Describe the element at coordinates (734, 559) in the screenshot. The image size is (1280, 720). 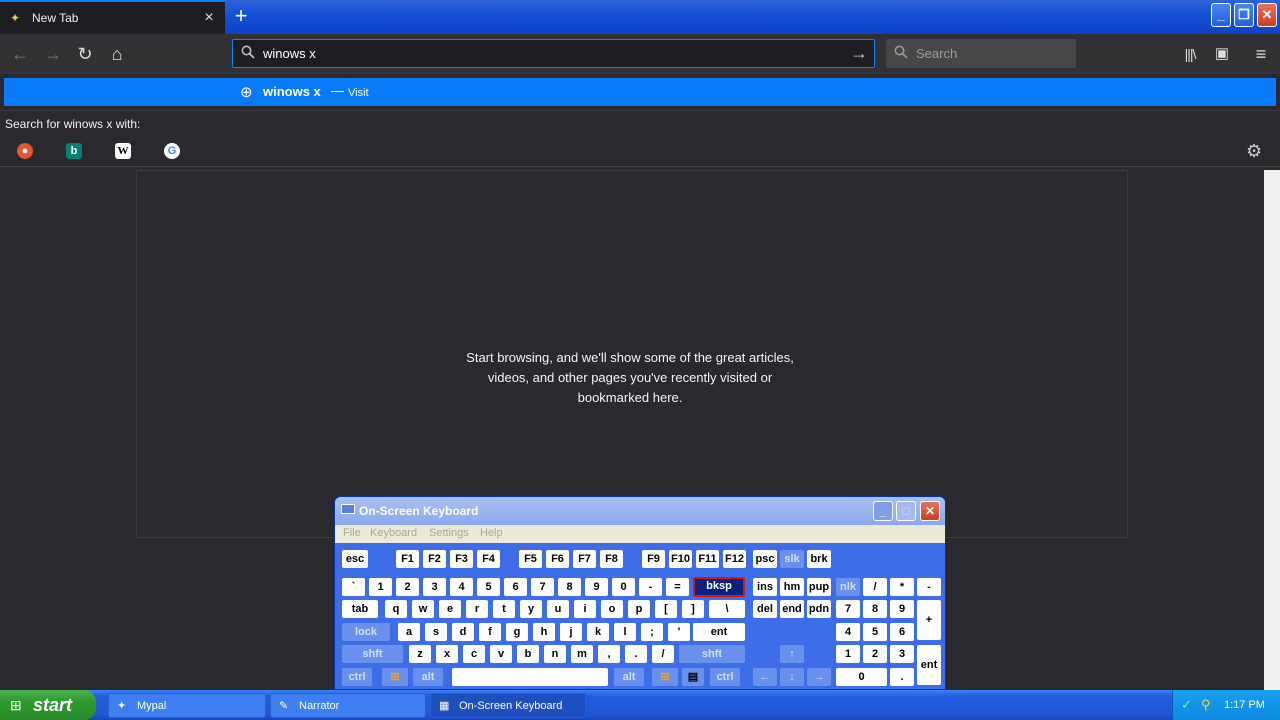
I see `key-f12: F12` at that location.